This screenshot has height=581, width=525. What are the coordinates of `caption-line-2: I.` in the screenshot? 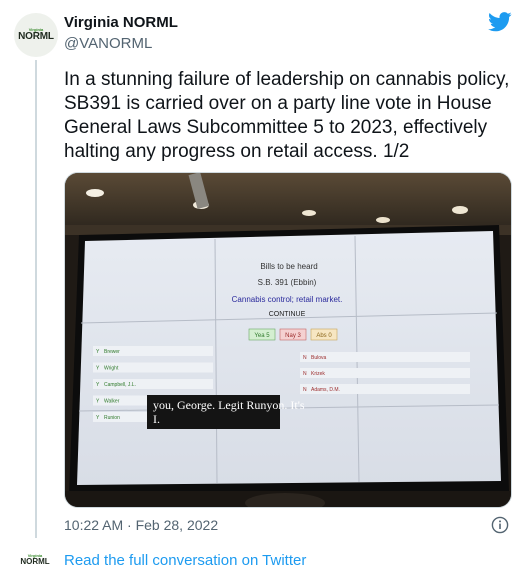 It's located at (156, 419).